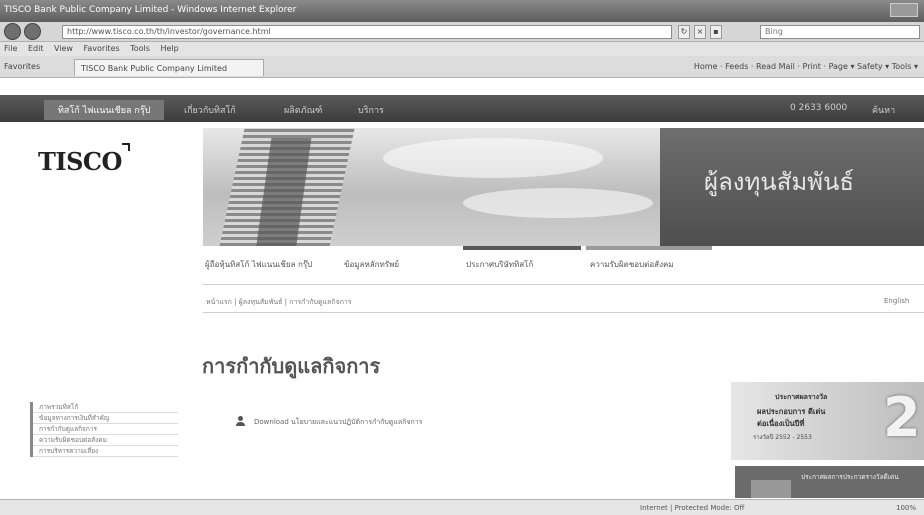 The image size is (924, 515). I want to click on site-search-link: ค้นหา, so click(883, 110).